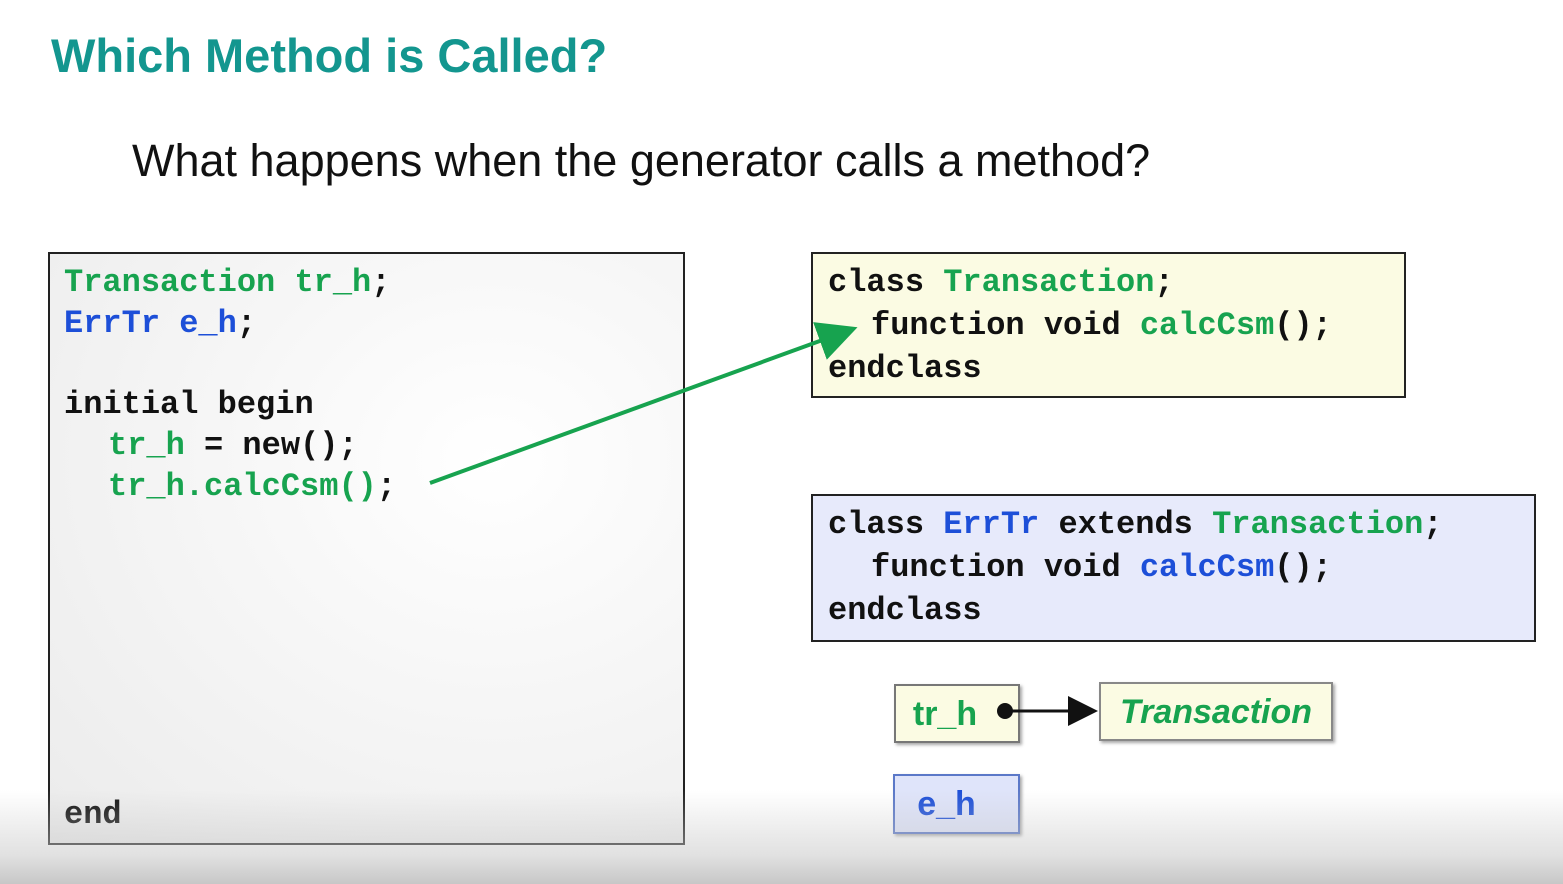 Image resolution: width=1563 pixels, height=884 pixels. I want to click on slide-title: Which Method is Called?, so click(329, 55).